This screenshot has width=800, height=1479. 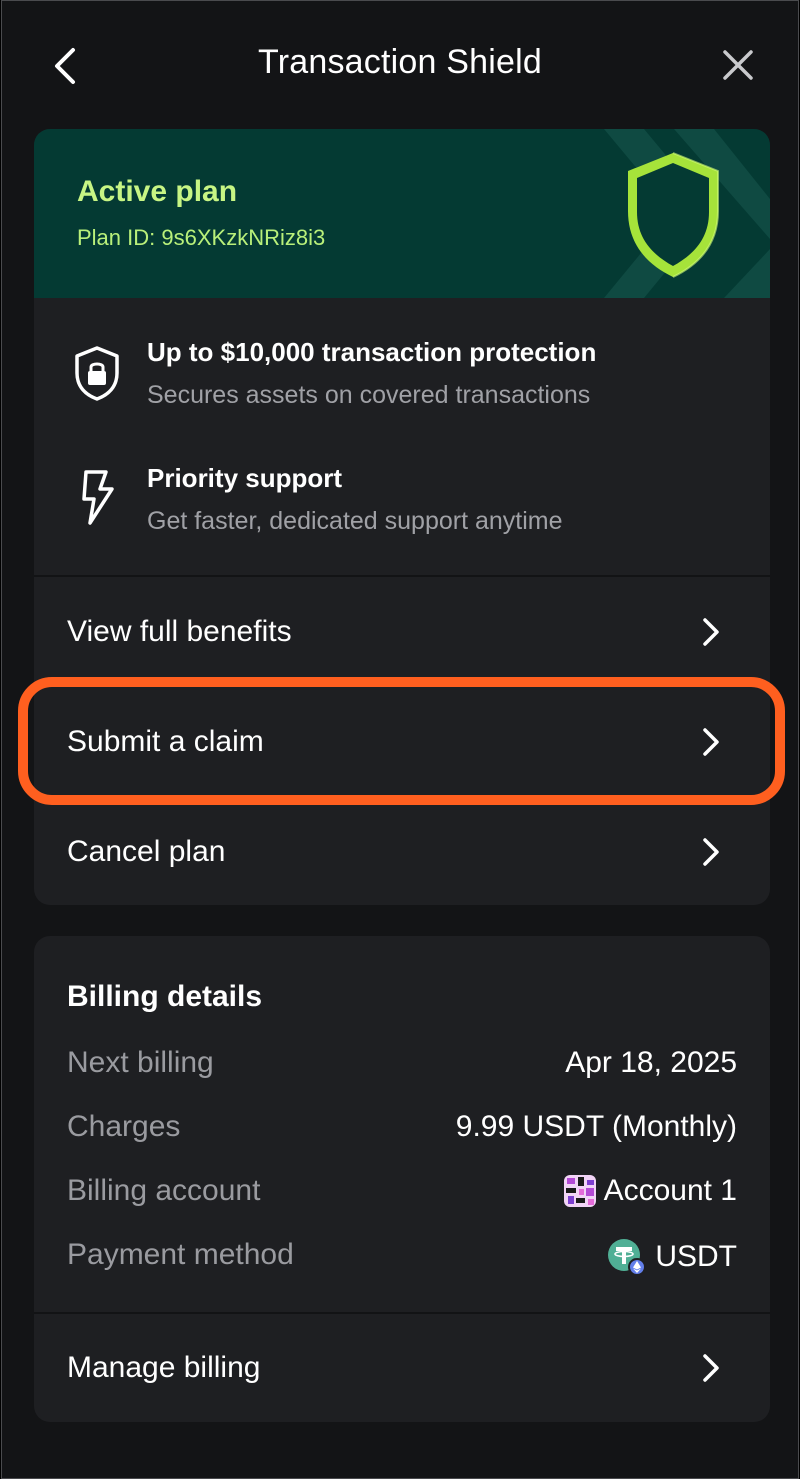 I want to click on billing-value: Apr 18, 2025, so click(x=651, y=1063).